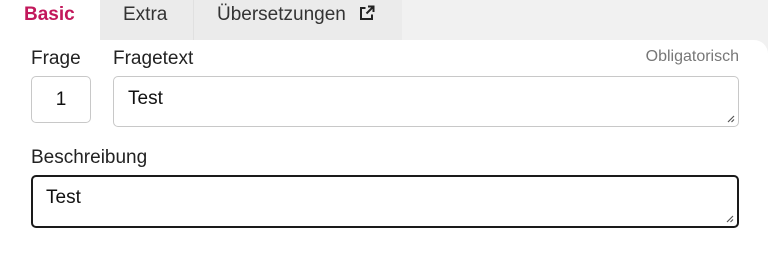  Describe the element at coordinates (49, 14) in the screenshot. I see `tab-basic-label: Basic` at that location.